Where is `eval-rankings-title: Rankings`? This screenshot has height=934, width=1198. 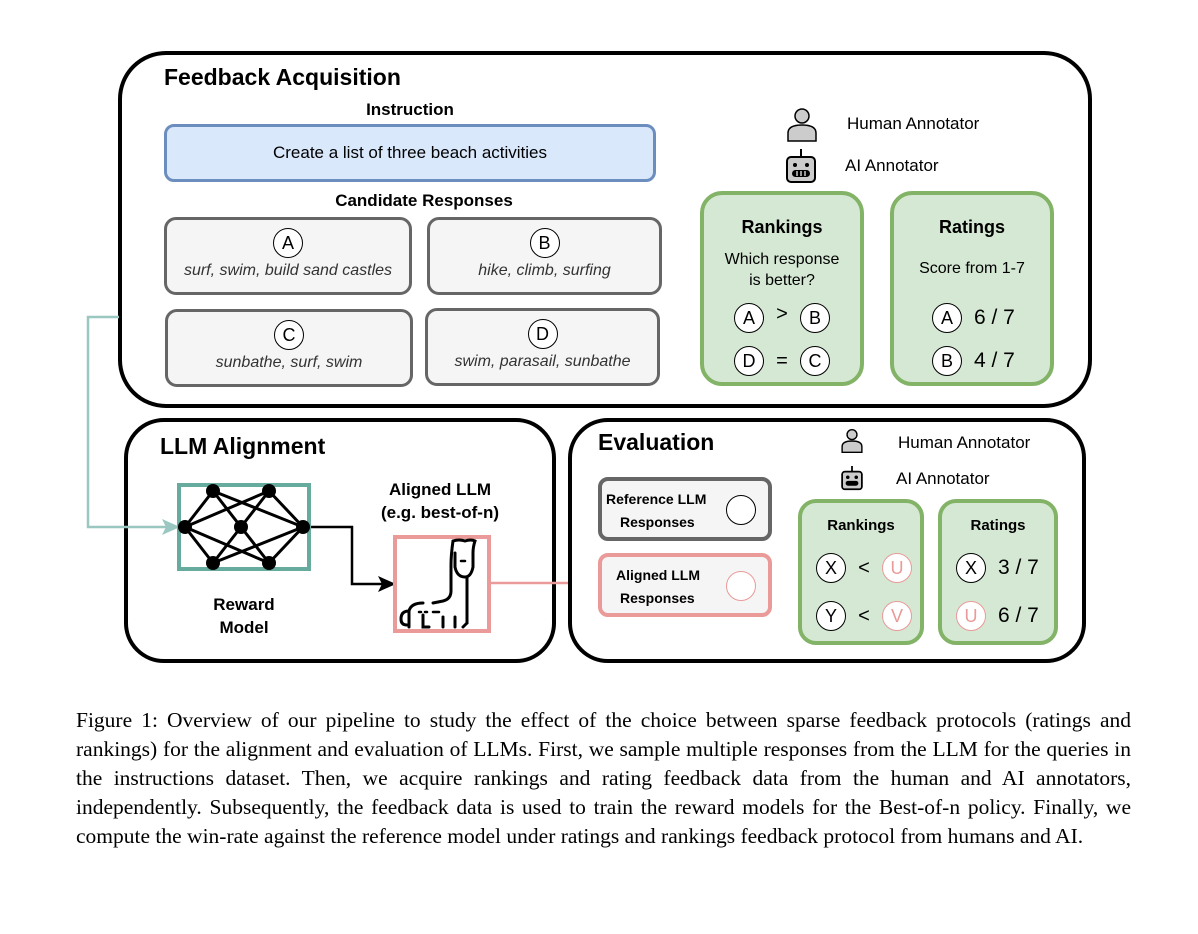
eval-rankings-title: Rankings is located at coordinates (861, 525).